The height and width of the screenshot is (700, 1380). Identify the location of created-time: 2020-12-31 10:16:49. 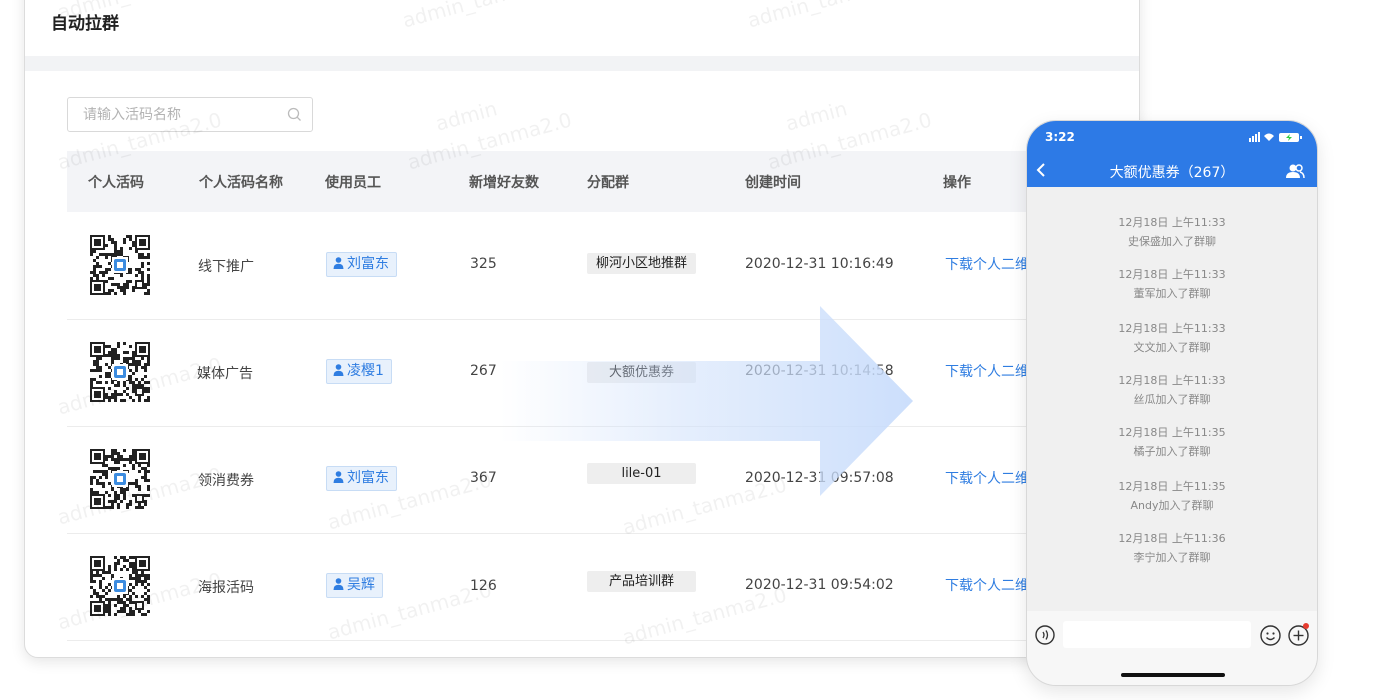
(819, 264).